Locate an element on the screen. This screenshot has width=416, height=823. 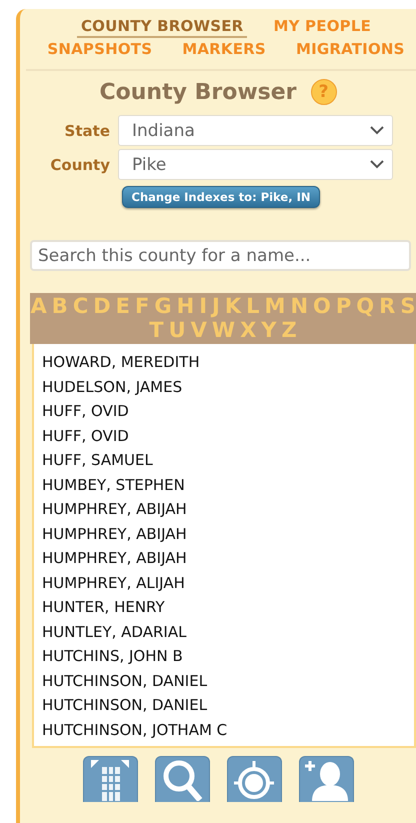
letter-link: F is located at coordinates (142, 306).